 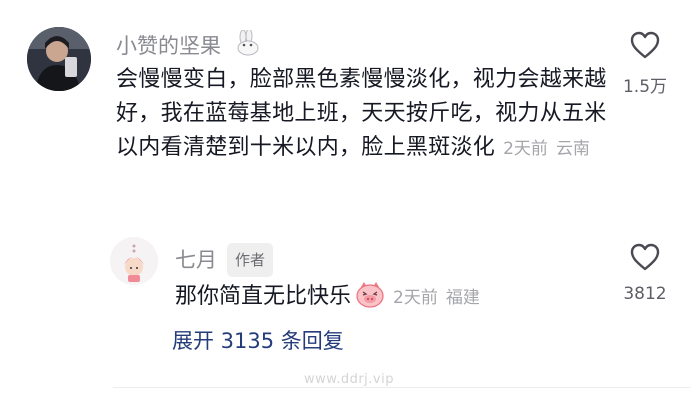 I want to click on comment-meta: 2天前 云南, so click(x=546, y=149).